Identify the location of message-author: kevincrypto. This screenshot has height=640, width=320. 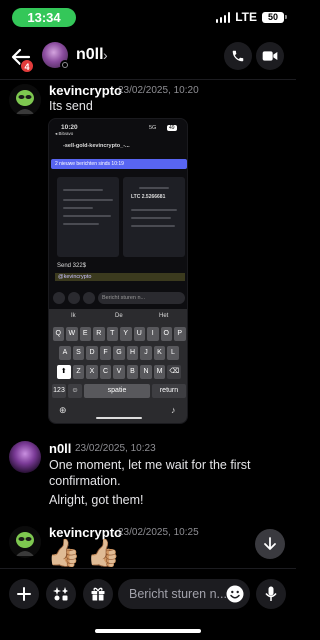
(85, 90).